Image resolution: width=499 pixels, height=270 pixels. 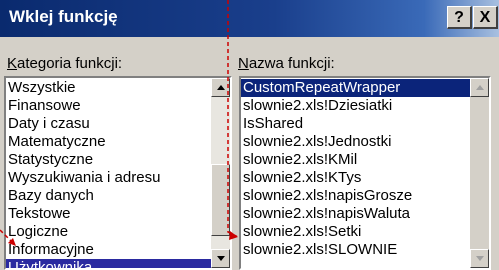 I want to click on close-button: X, so click(x=485, y=17).